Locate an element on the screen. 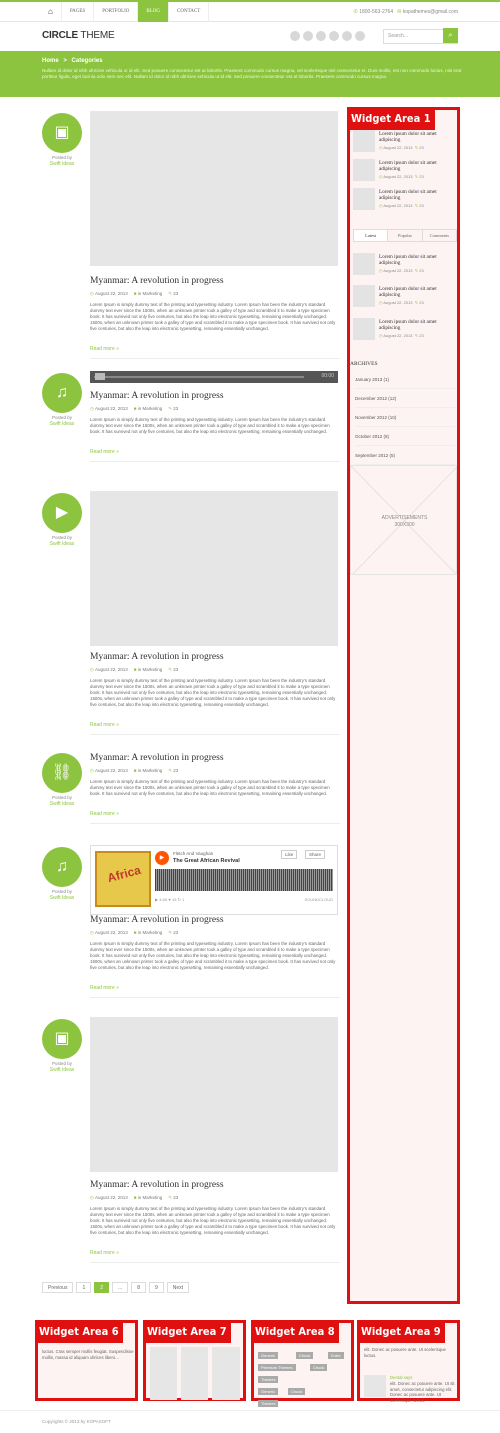 Image resolution: width=500 pixels, height=1433 pixels. email-address: kopathemes@gmail.com is located at coordinates (430, 12).